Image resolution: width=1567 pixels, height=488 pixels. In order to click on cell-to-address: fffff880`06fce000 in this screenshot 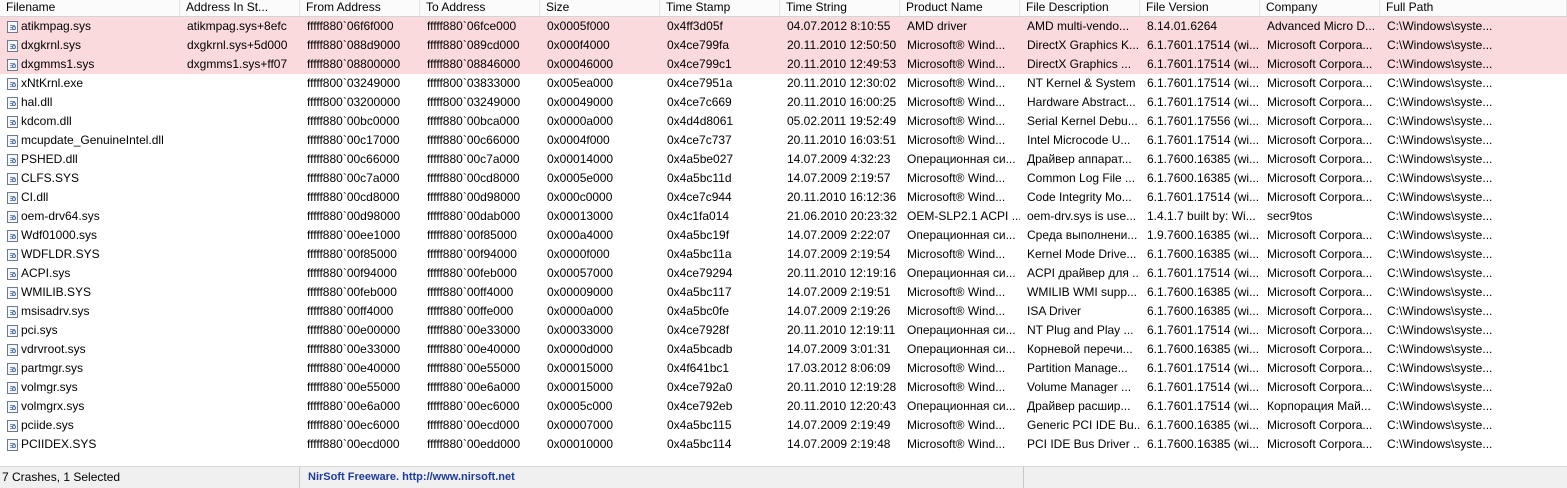, I will do `click(472, 26)`.